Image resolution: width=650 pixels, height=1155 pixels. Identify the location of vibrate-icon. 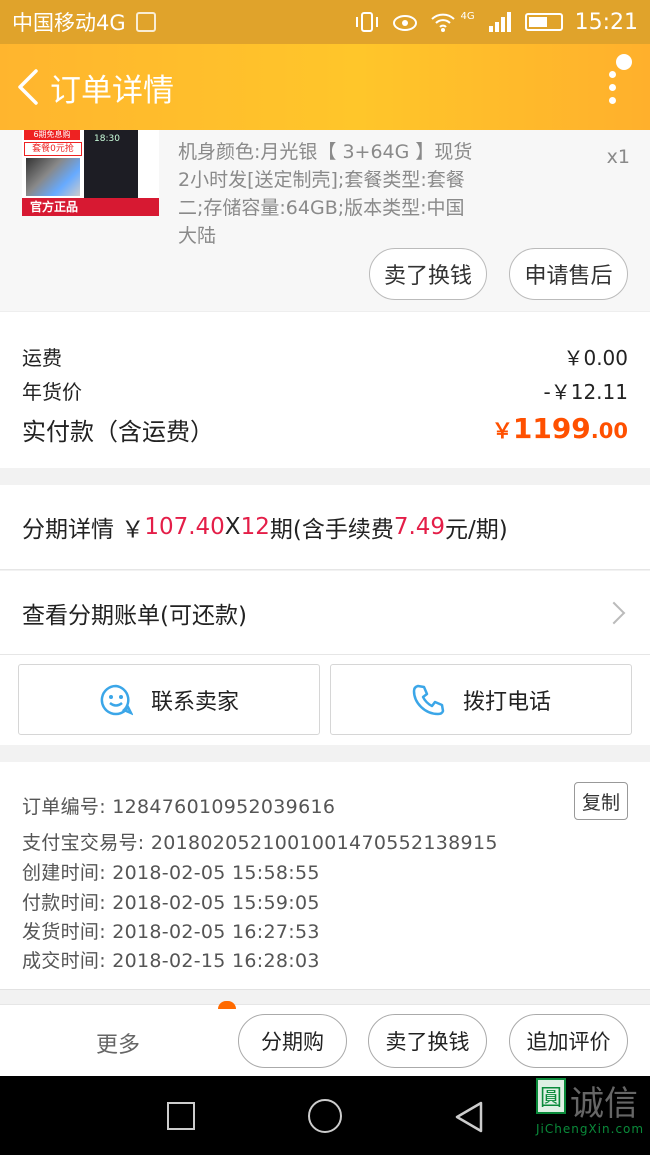
(367, 22).